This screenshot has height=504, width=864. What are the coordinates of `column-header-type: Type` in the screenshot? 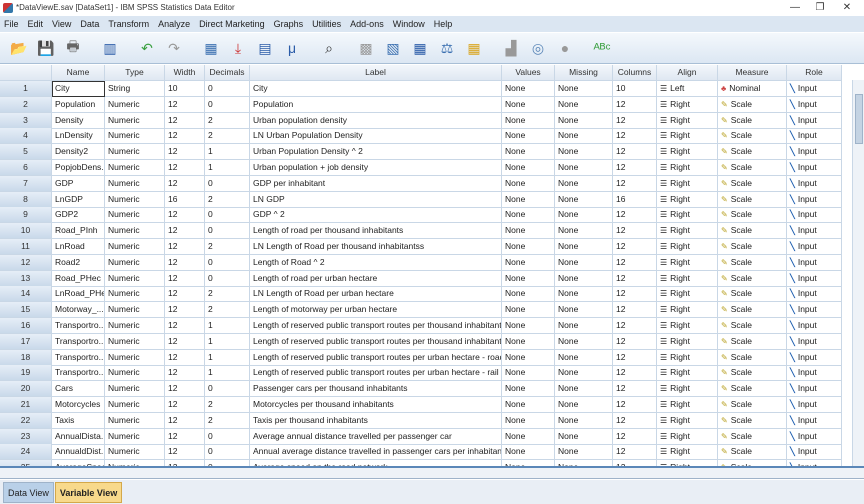 It's located at (135, 73).